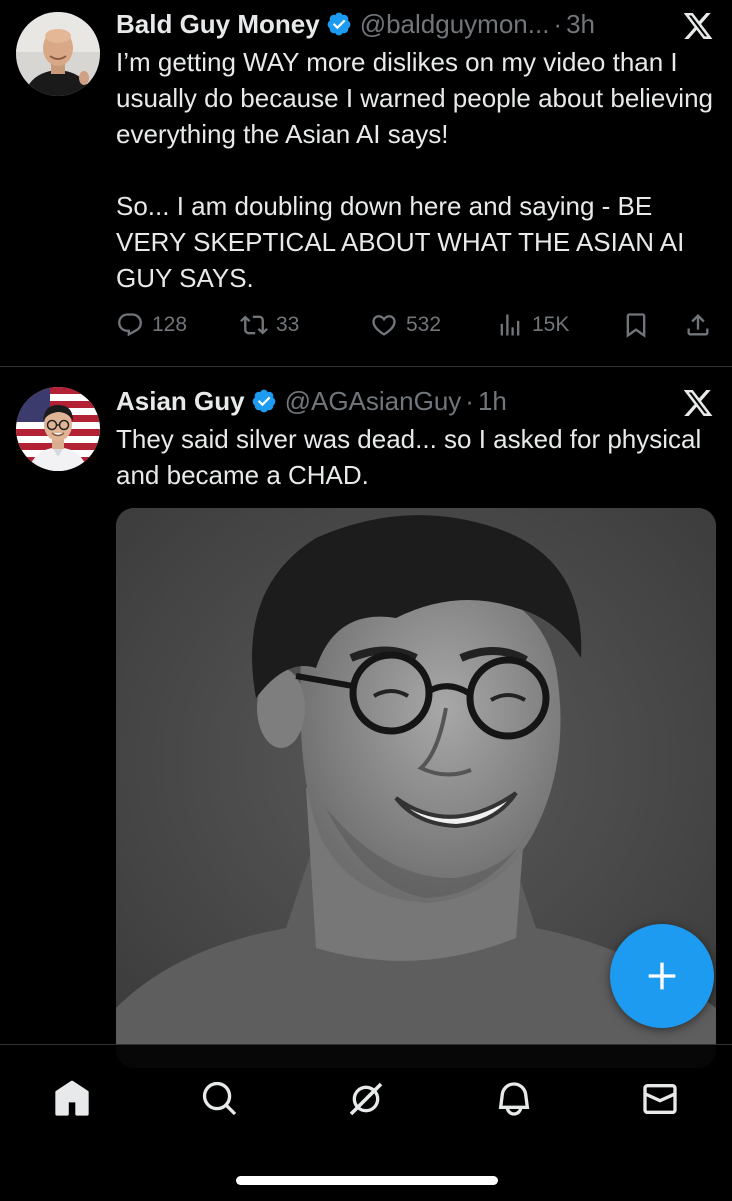 Image resolution: width=732 pixels, height=1201 pixels. I want to click on share-button, so click(698, 325).